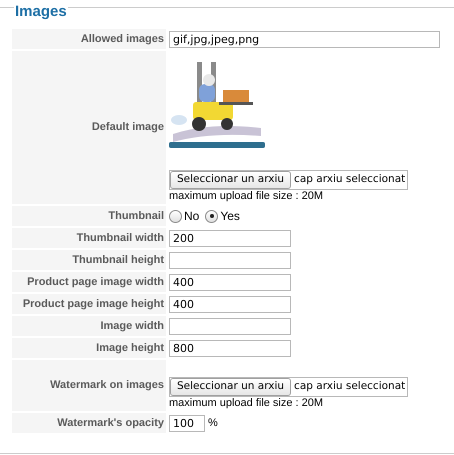 This screenshot has height=455, width=454. I want to click on field-label: Product page image width, so click(95, 282).